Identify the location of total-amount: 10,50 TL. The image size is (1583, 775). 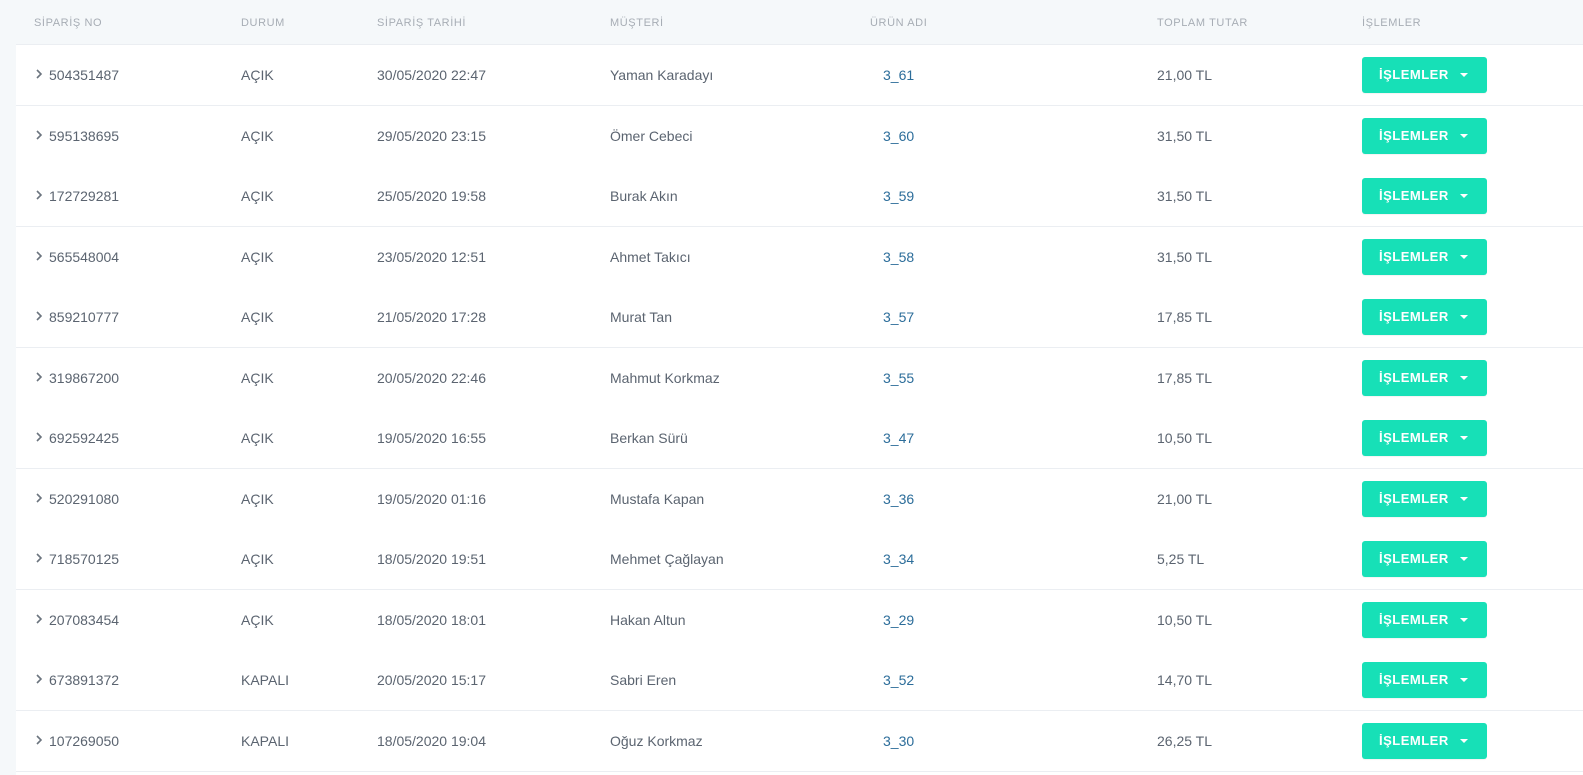
(1185, 619).